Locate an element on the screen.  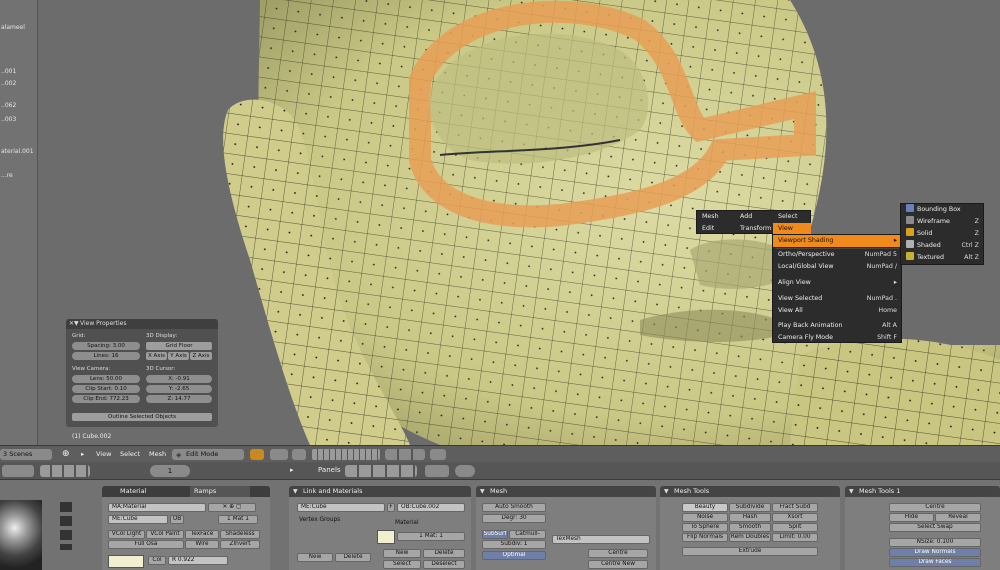
hash-button: Hash is located at coordinates (750, 517).